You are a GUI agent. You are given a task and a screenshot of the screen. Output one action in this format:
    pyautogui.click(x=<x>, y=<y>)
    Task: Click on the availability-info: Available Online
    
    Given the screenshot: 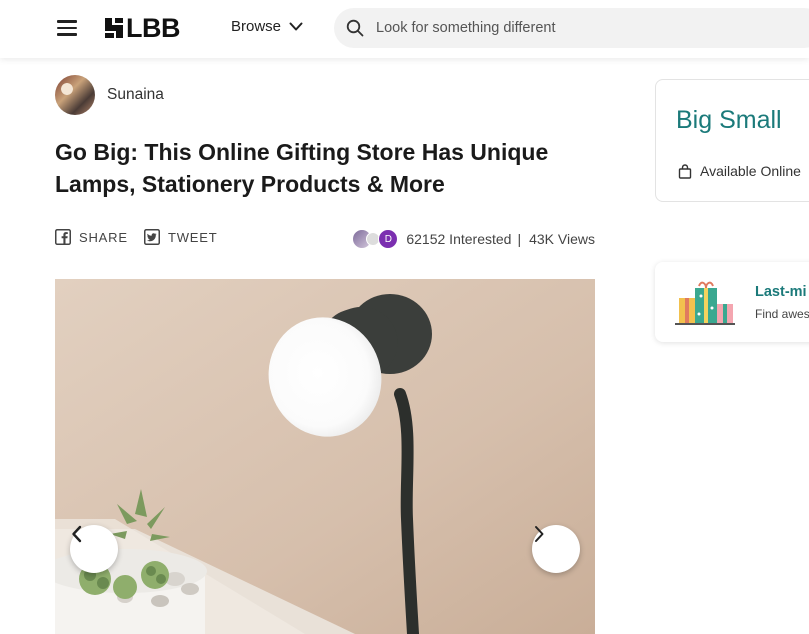 What is the action you would take?
    pyautogui.click(x=739, y=171)
    